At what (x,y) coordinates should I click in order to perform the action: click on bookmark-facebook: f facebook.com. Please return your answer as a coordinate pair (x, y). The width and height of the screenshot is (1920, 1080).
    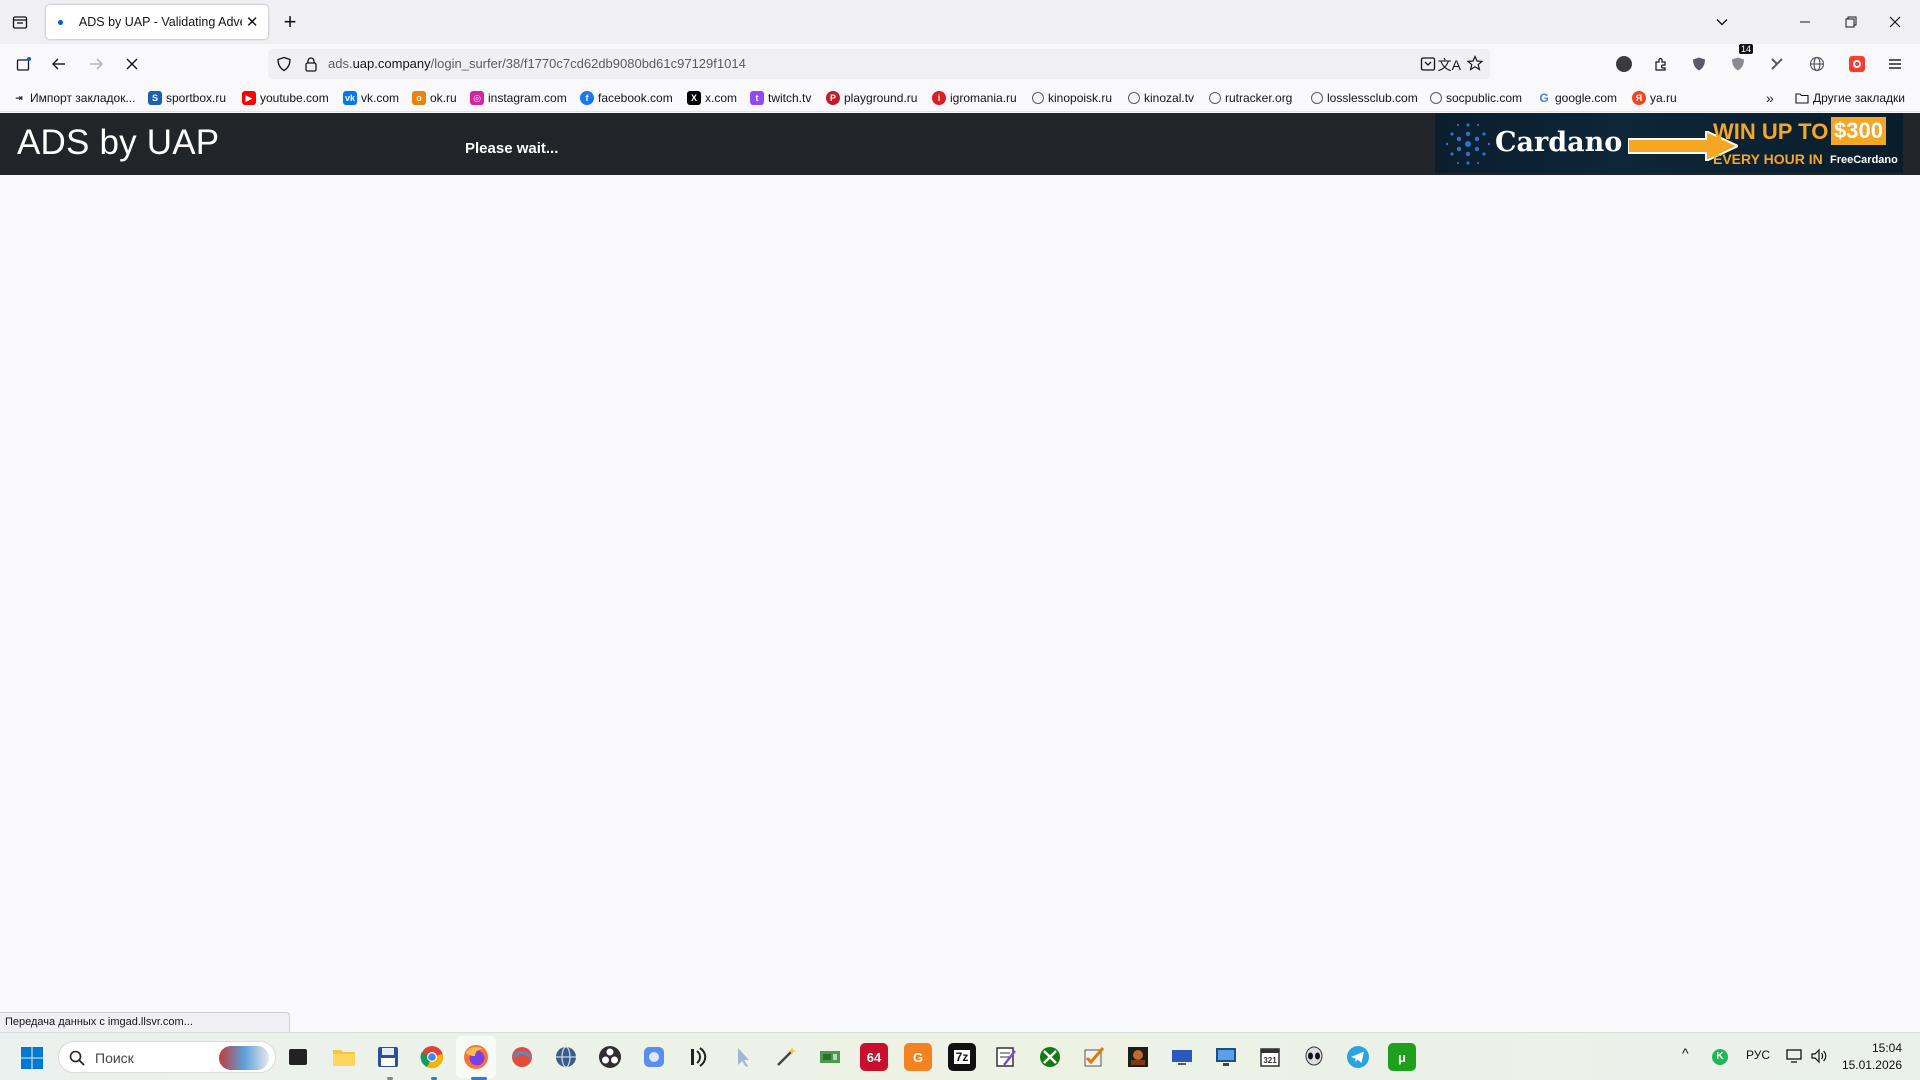
    Looking at the image, I should click on (626, 98).